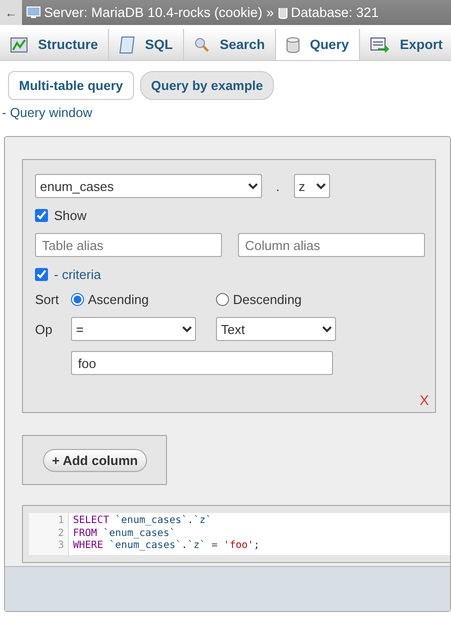 The width and height of the screenshot is (451, 629). I want to click on sort-option-label: Descending, so click(267, 299).